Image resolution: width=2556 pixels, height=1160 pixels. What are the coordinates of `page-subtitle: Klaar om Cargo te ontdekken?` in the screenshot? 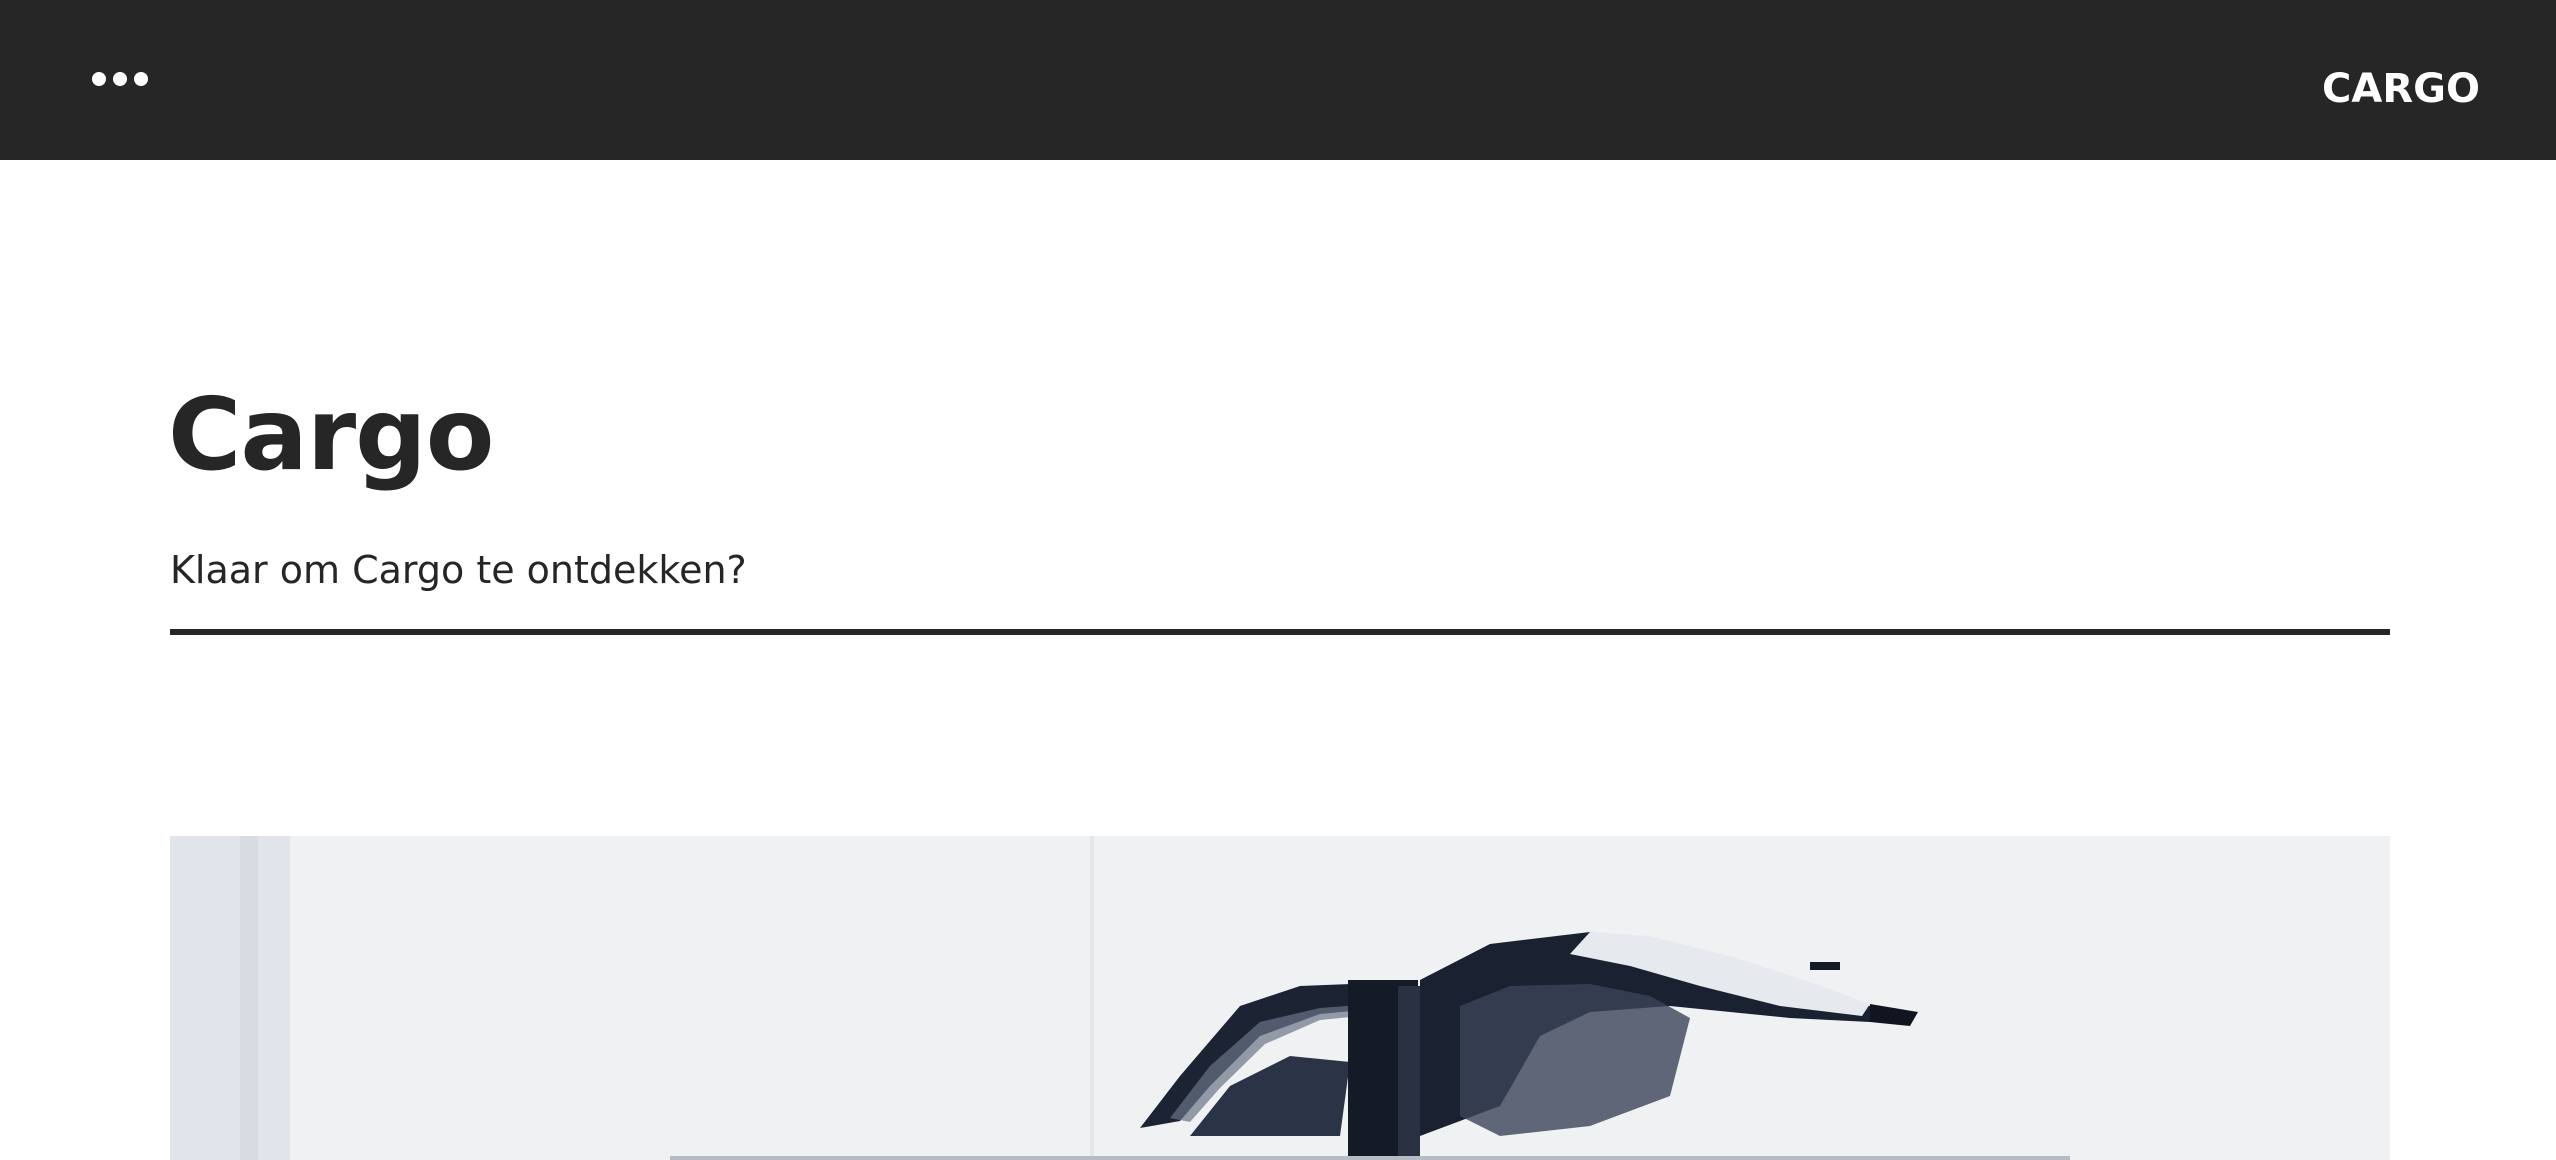 It's located at (458, 570).